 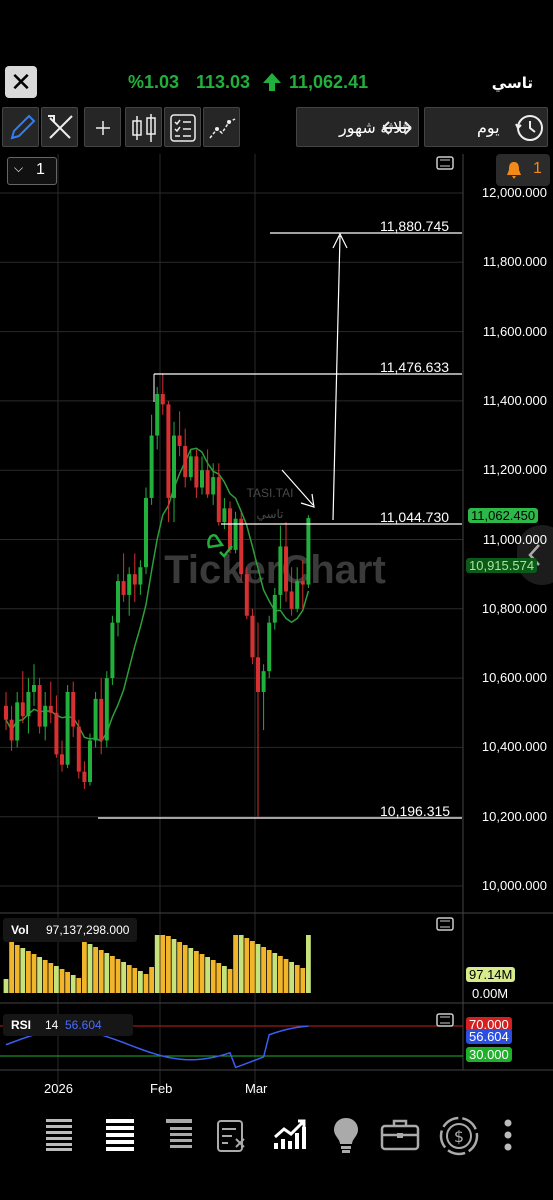 What do you see at coordinates (154, 82) in the screenshot?
I see `change-percent: %1.03` at bounding box center [154, 82].